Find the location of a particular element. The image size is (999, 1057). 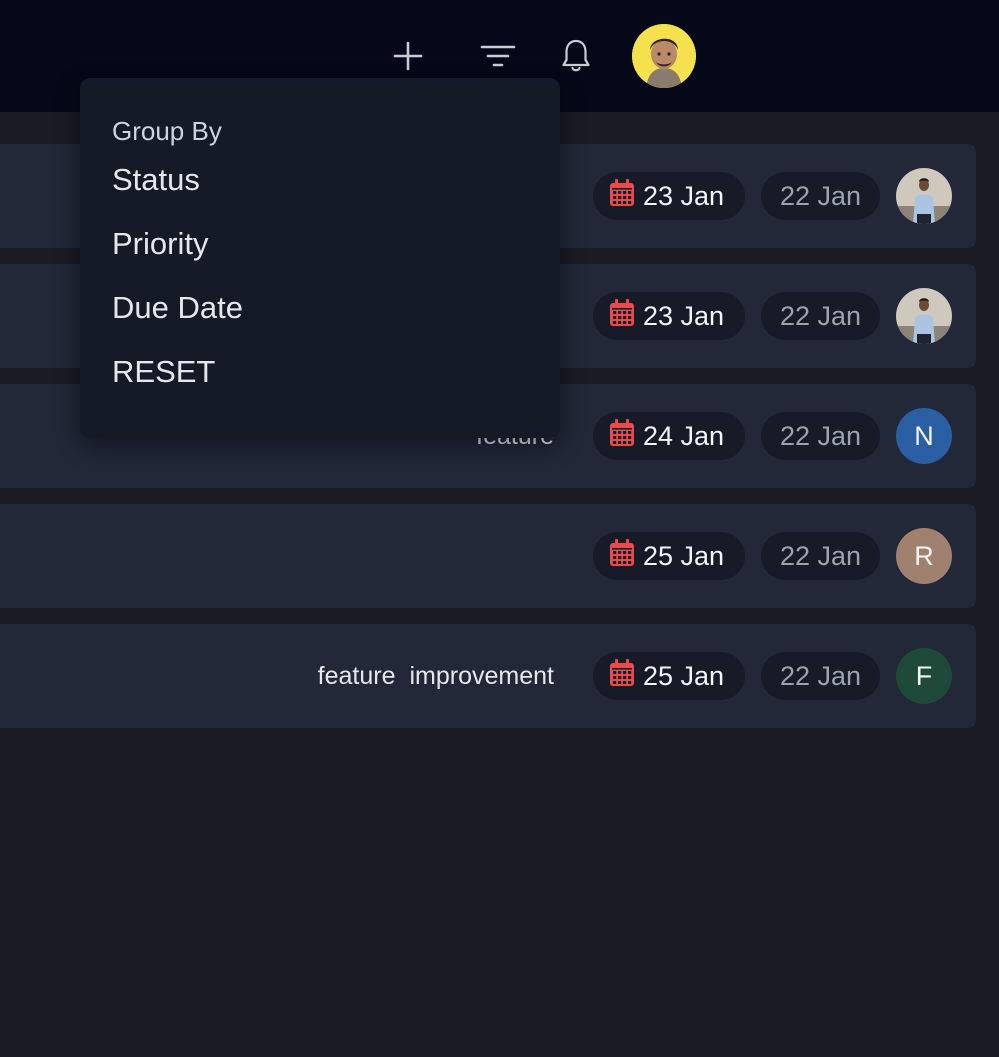

assignee-avatar: R is located at coordinates (924, 556).